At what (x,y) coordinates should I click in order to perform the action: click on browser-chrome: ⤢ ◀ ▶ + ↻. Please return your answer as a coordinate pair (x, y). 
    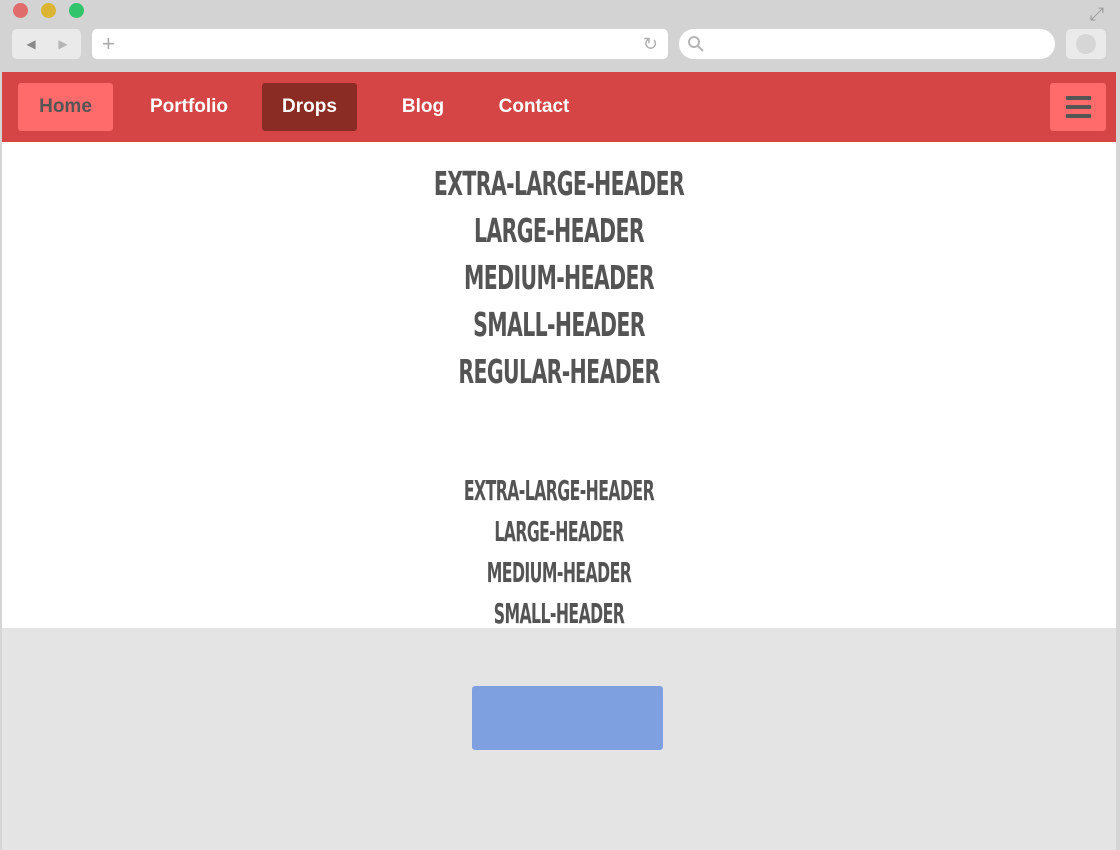
    Looking at the image, I should click on (560, 36).